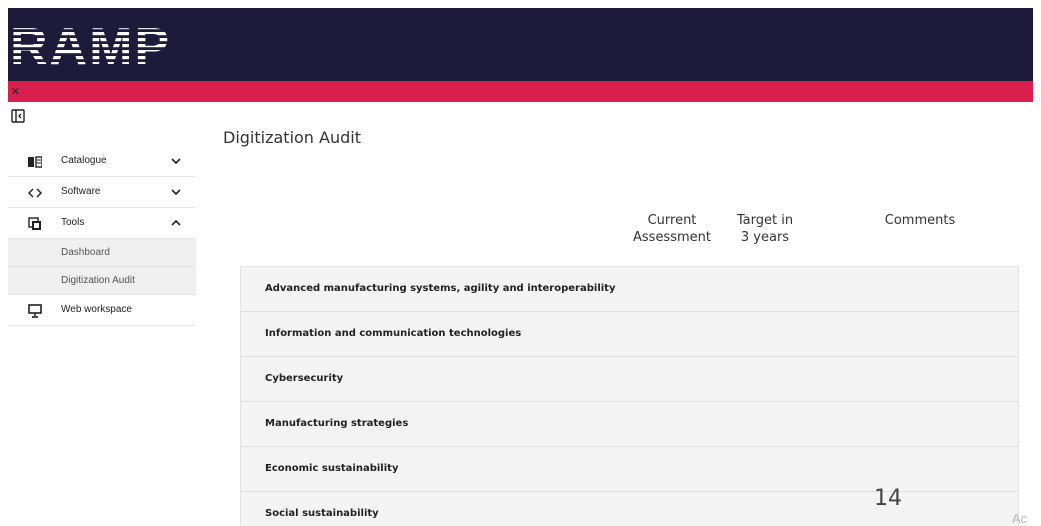  What do you see at coordinates (15, 91) in the screenshot?
I see `close-icon: ×` at bounding box center [15, 91].